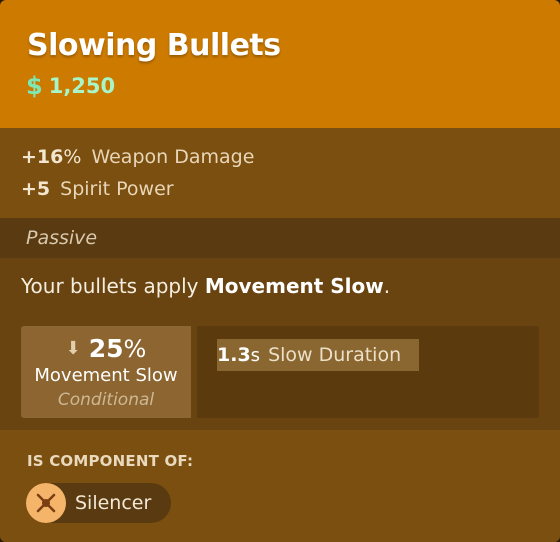 Image resolution: width=560 pixels, height=542 pixels. Describe the element at coordinates (34, 86) in the screenshot. I see `souls-icon: $` at that location.